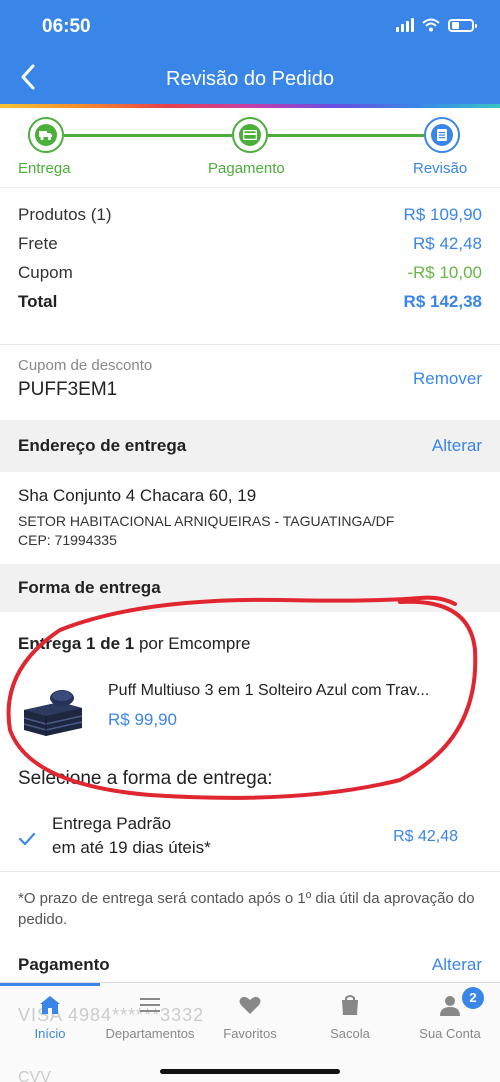  What do you see at coordinates (431, 25) in the screenshot?
I see `wifi-icon` at bounding box center [431, 25].